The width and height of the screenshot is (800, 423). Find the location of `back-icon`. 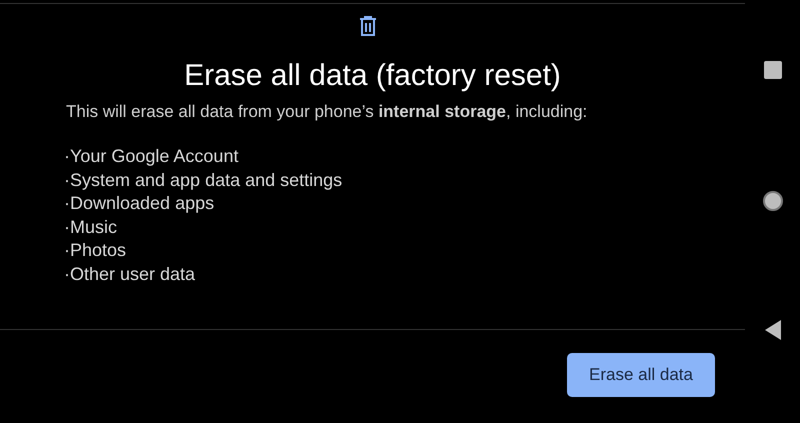

back-icon is located at coordinates (772, 330).